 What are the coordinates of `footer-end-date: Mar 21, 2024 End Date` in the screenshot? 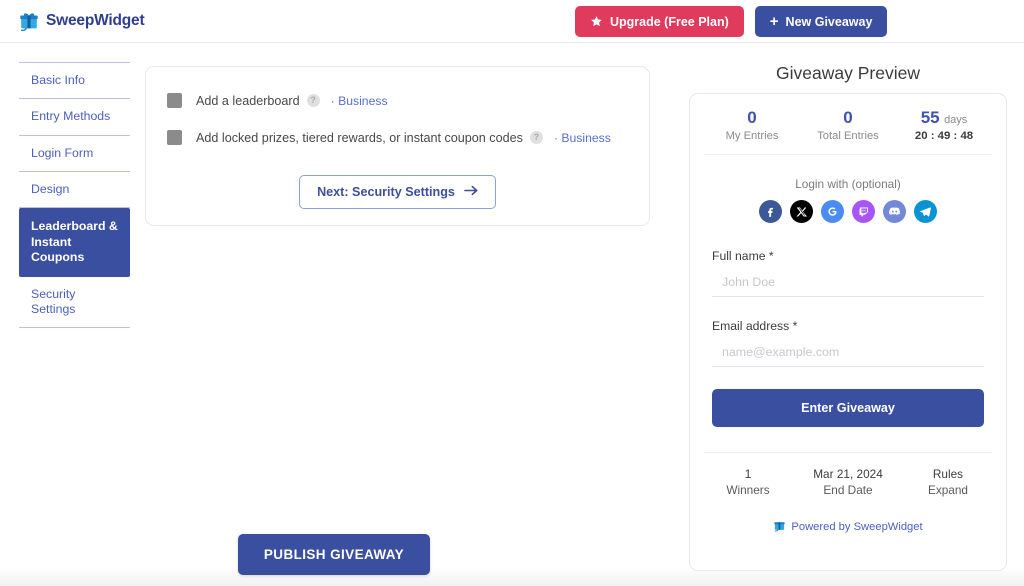 It's located at (848, 482).